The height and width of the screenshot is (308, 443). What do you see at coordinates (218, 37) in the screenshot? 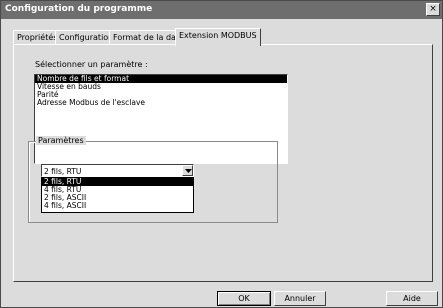
I see `tab-extension-modbus: Extension MODBUS` at bounding box center [218, 37].